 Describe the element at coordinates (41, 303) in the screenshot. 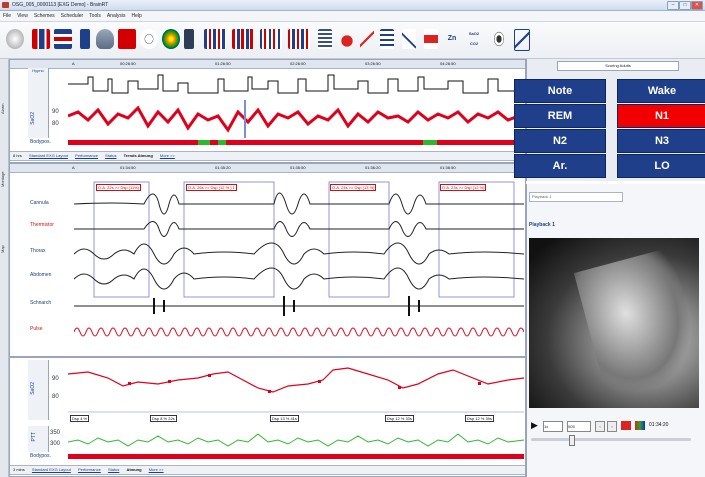

I see `channel-label-schnarch: Schnarch` at that location.